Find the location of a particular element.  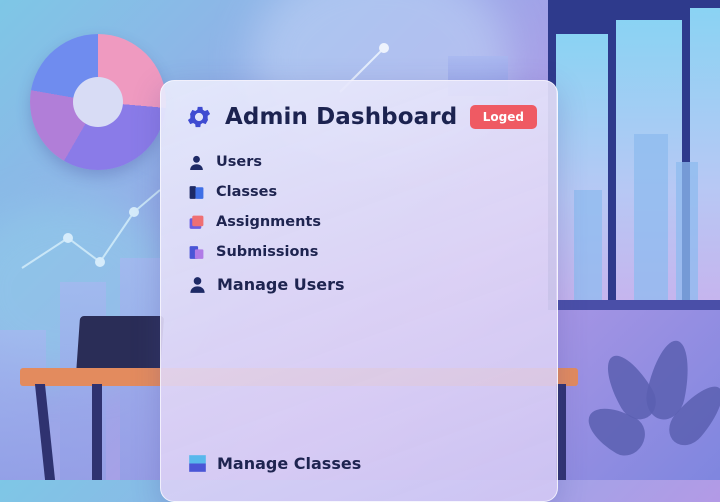

nav-item-label: Users is located at coordinates (239, 162).